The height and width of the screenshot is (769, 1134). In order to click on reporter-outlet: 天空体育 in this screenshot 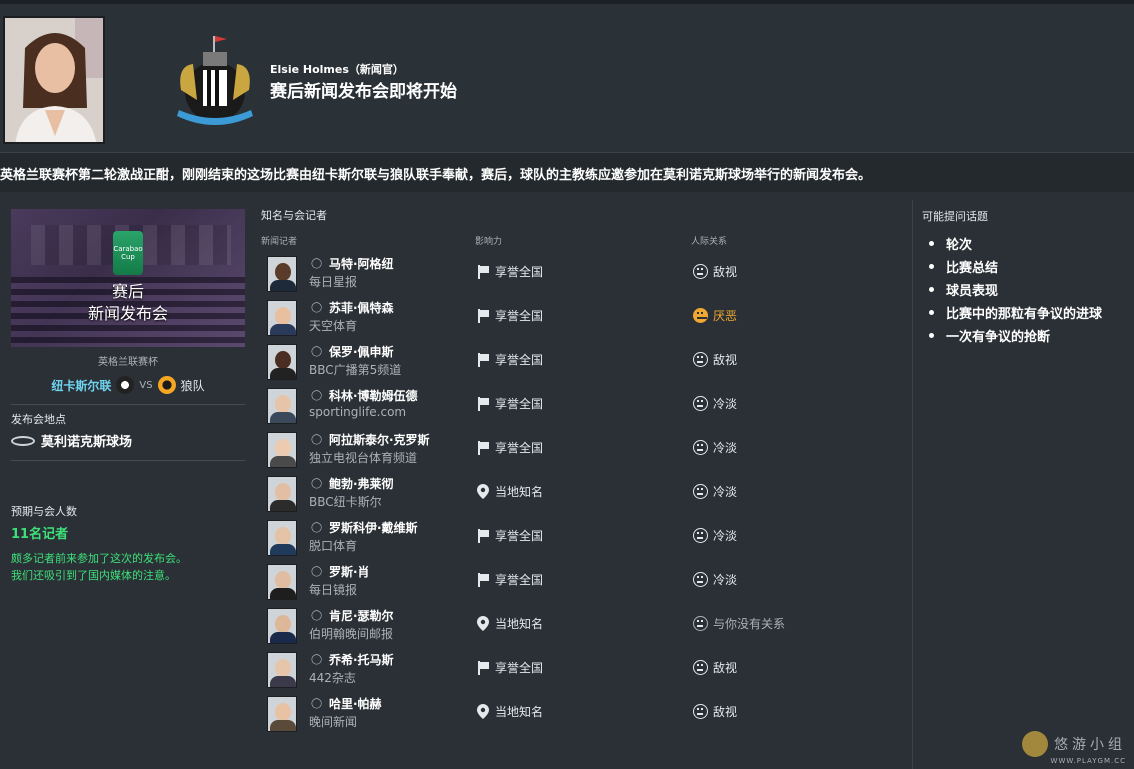, I will do `click(333, 326)`.